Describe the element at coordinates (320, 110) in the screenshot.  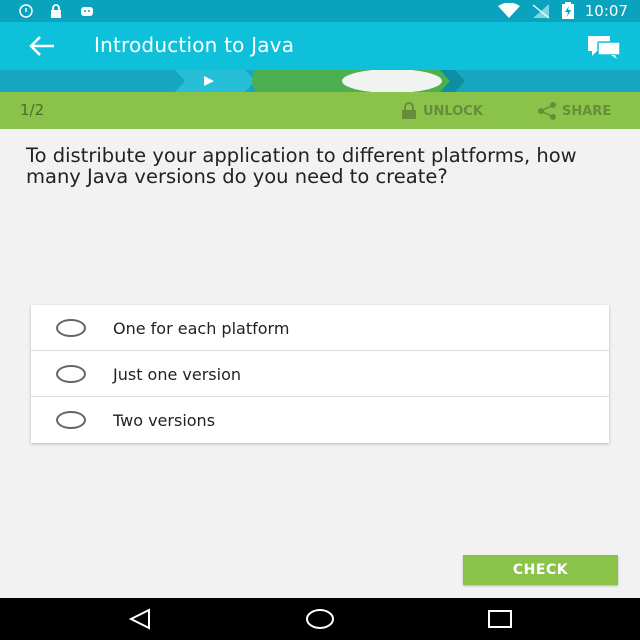
I see `lesson-toolbar: 1/2 UNLOCK SHARE` at that location.